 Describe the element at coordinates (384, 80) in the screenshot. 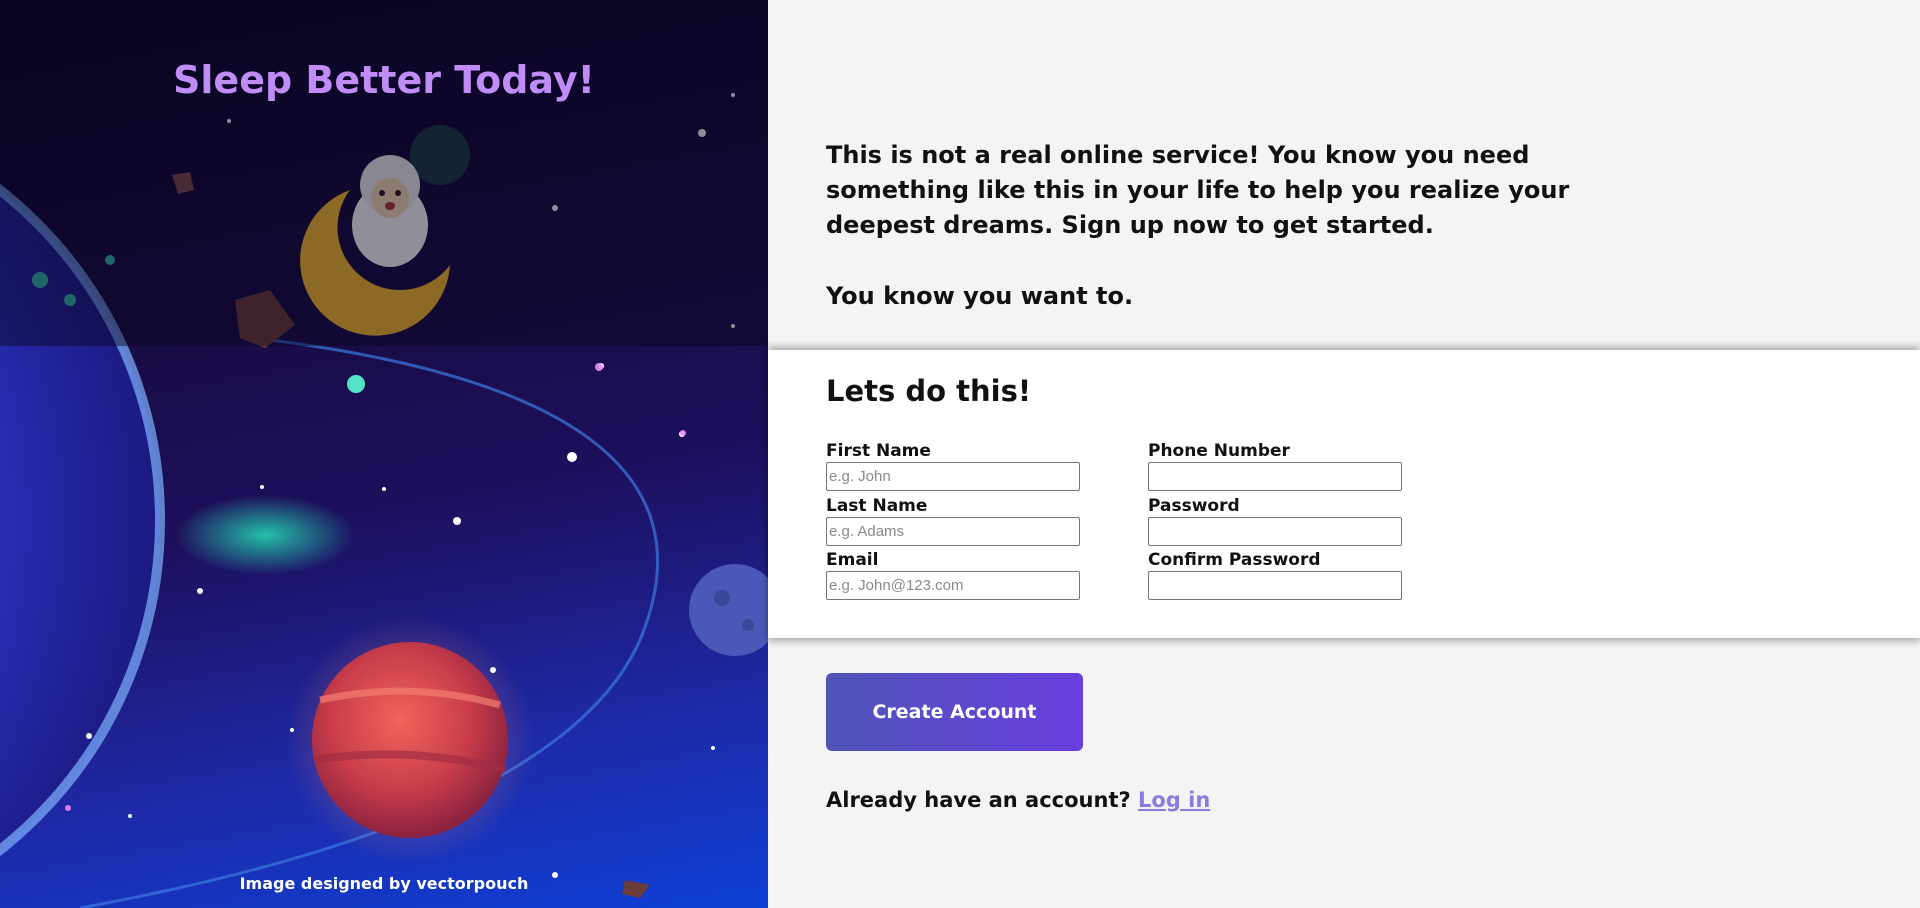

I see `hero-title: Sleep Better Today!` at that location.